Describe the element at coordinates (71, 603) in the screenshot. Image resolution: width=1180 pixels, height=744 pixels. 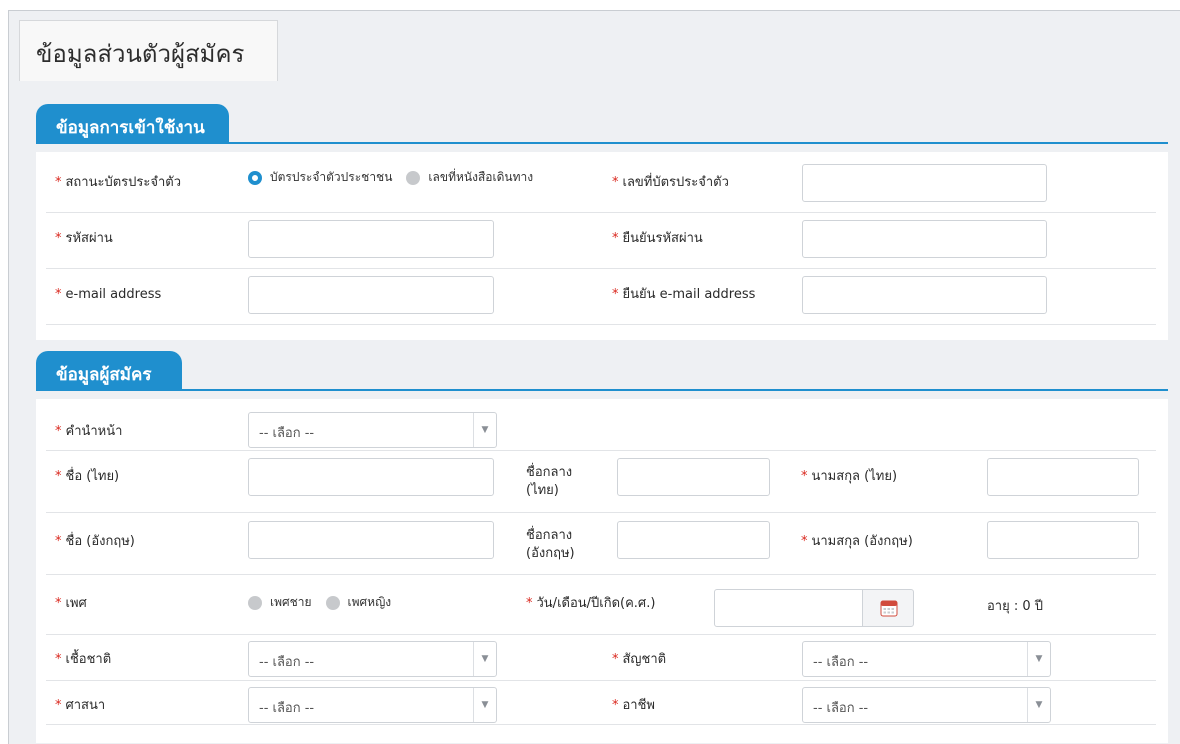
I see `gender-label: * เพศ` at that location.